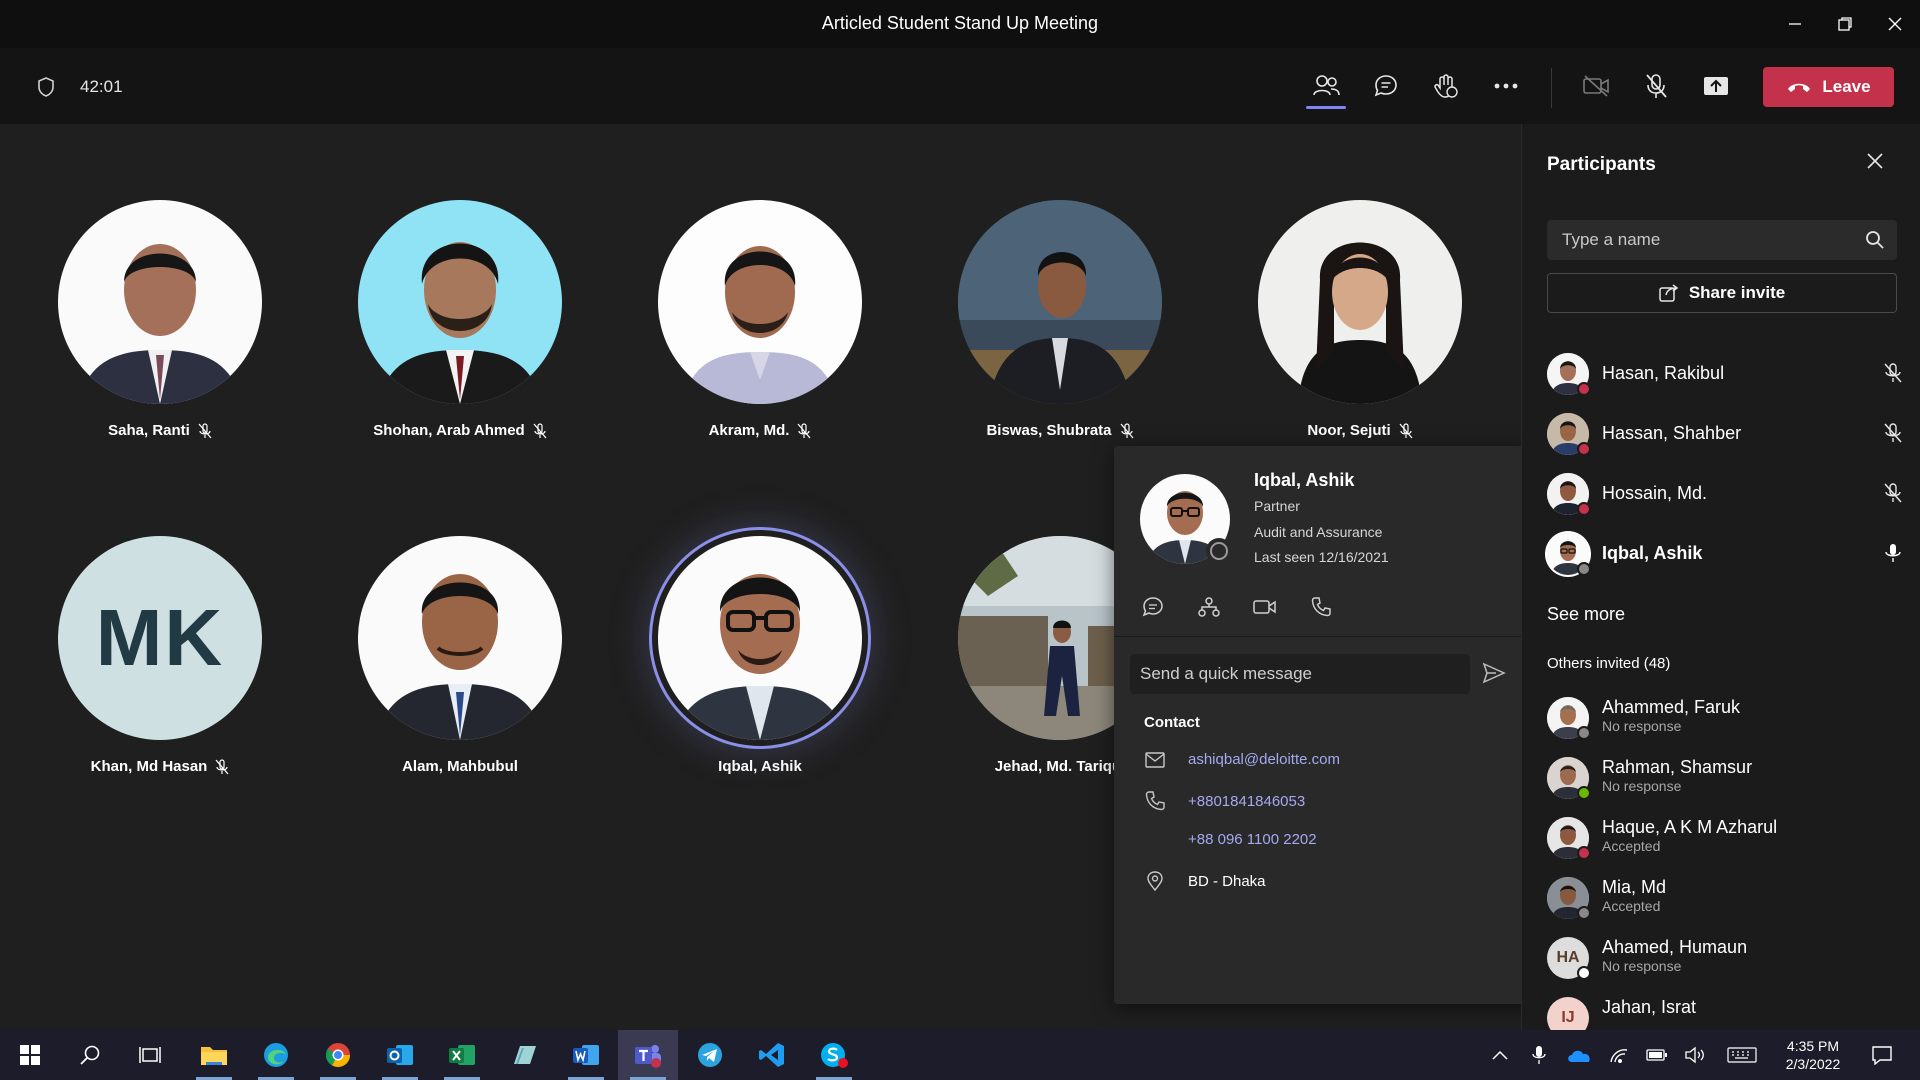 The height and width of the screenshot is (1080, 1920). Describe the element at coordinates (1634, 887) in the screenshot. I see `participant-name: Mia, Md` at that location.